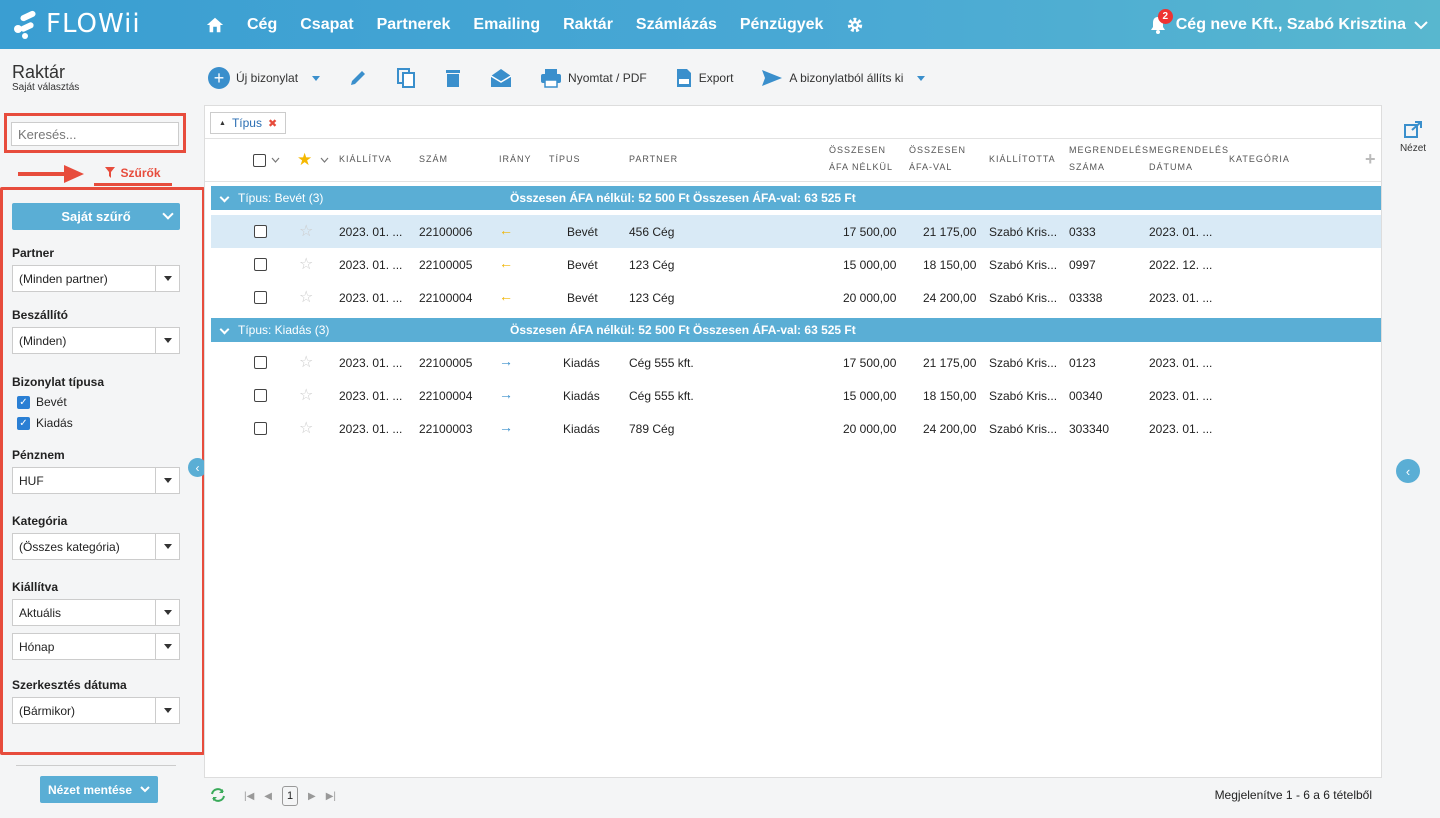  What do you see at coordinates (326, 25) in the screenshot?
I see `nav-item-csapat: Csapat` at bounding box center [326, 25].